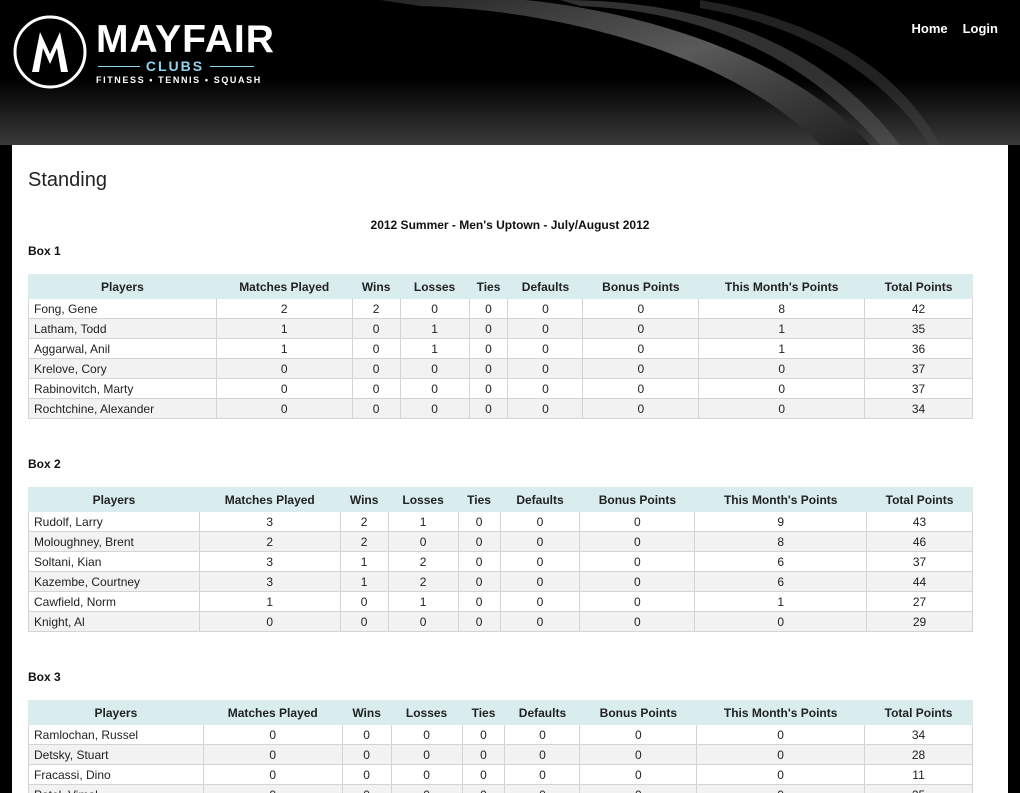 The image size is (1020, 793). What do you see at coordinates (919, 601) in the screenshot?
I see `stat-cell: 27` at bounding box center [919, 601].